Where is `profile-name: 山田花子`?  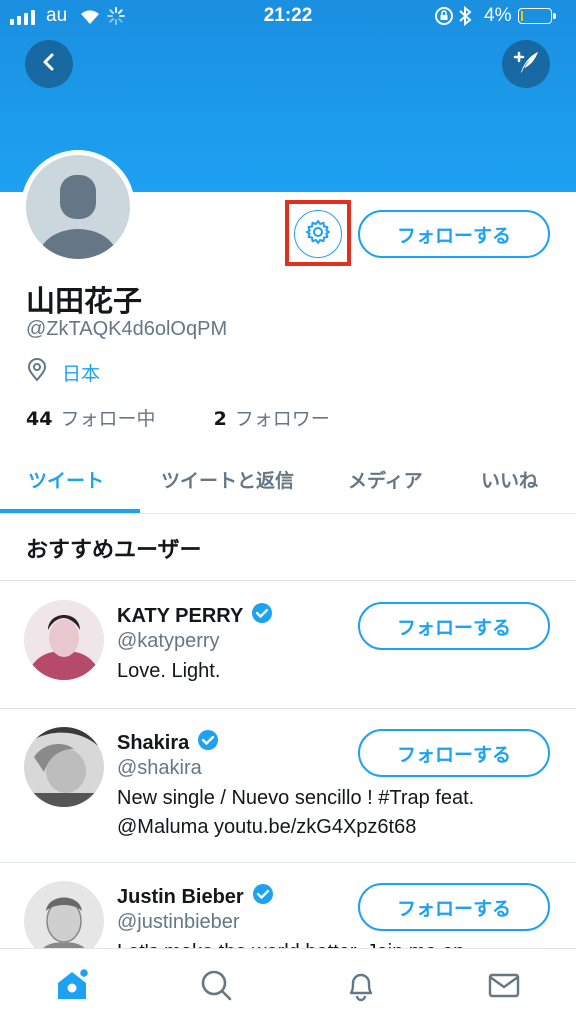 profile-name: 山田花子 is located at coordinates (84, 301).